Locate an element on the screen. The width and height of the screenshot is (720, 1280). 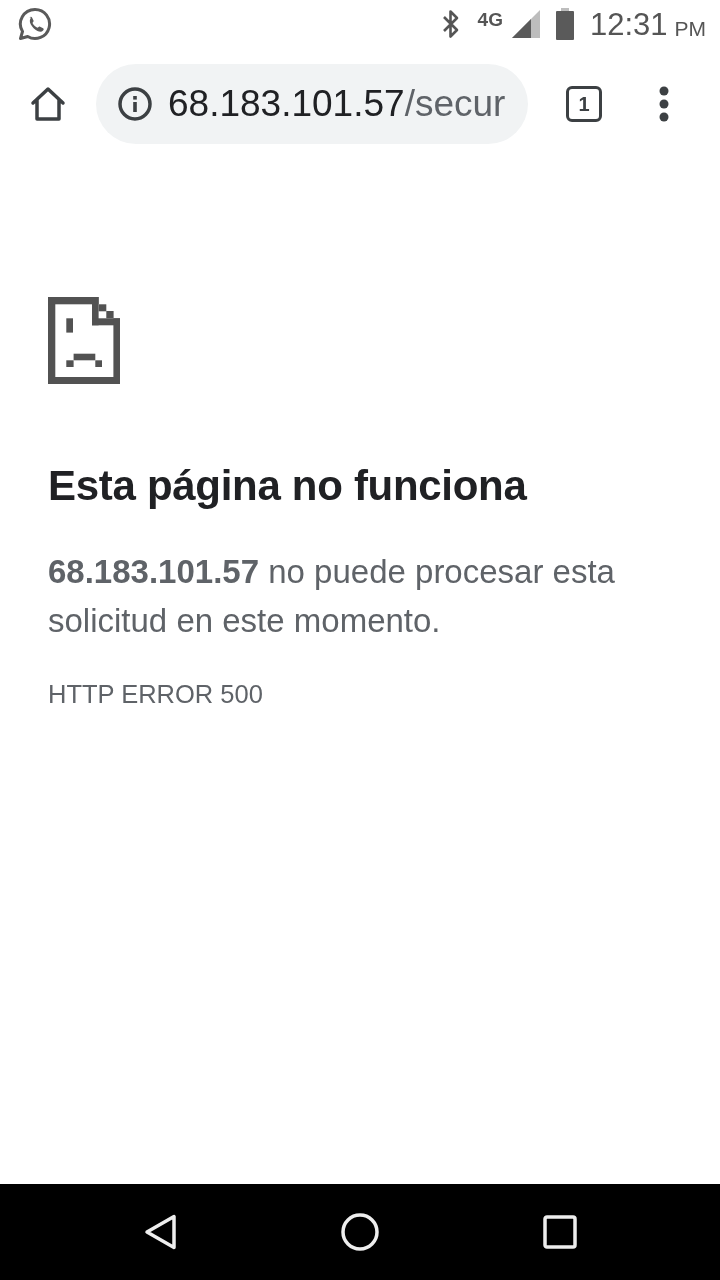
battery-icon is located at coordinates (564, 24).